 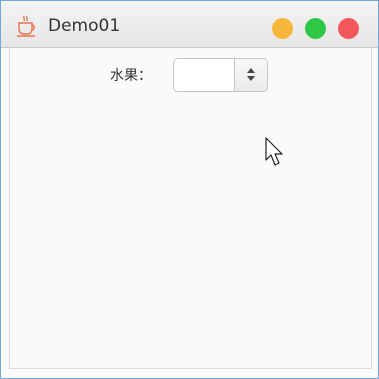 What do you see at coordinates (315, 28) in the screenshot?
I see `maximize-button` at bounding box center [315, 28].